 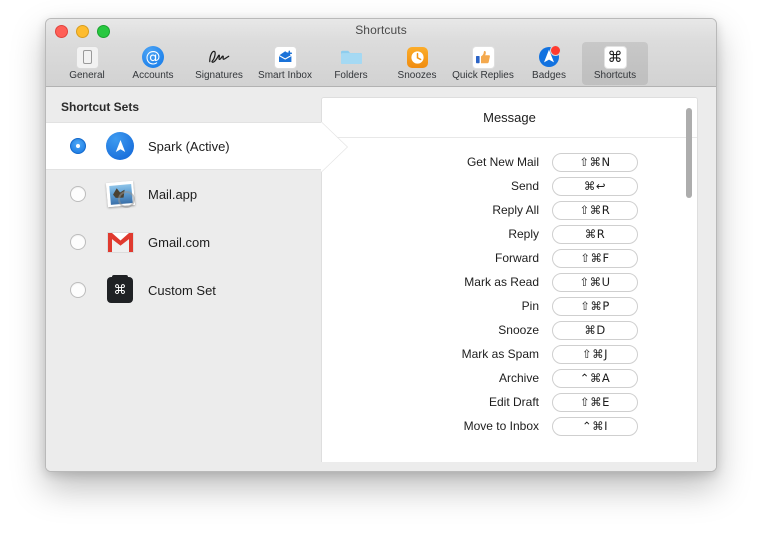 I want to click on shortcut-keycap: ⌘D, so click(x=595, y=330).